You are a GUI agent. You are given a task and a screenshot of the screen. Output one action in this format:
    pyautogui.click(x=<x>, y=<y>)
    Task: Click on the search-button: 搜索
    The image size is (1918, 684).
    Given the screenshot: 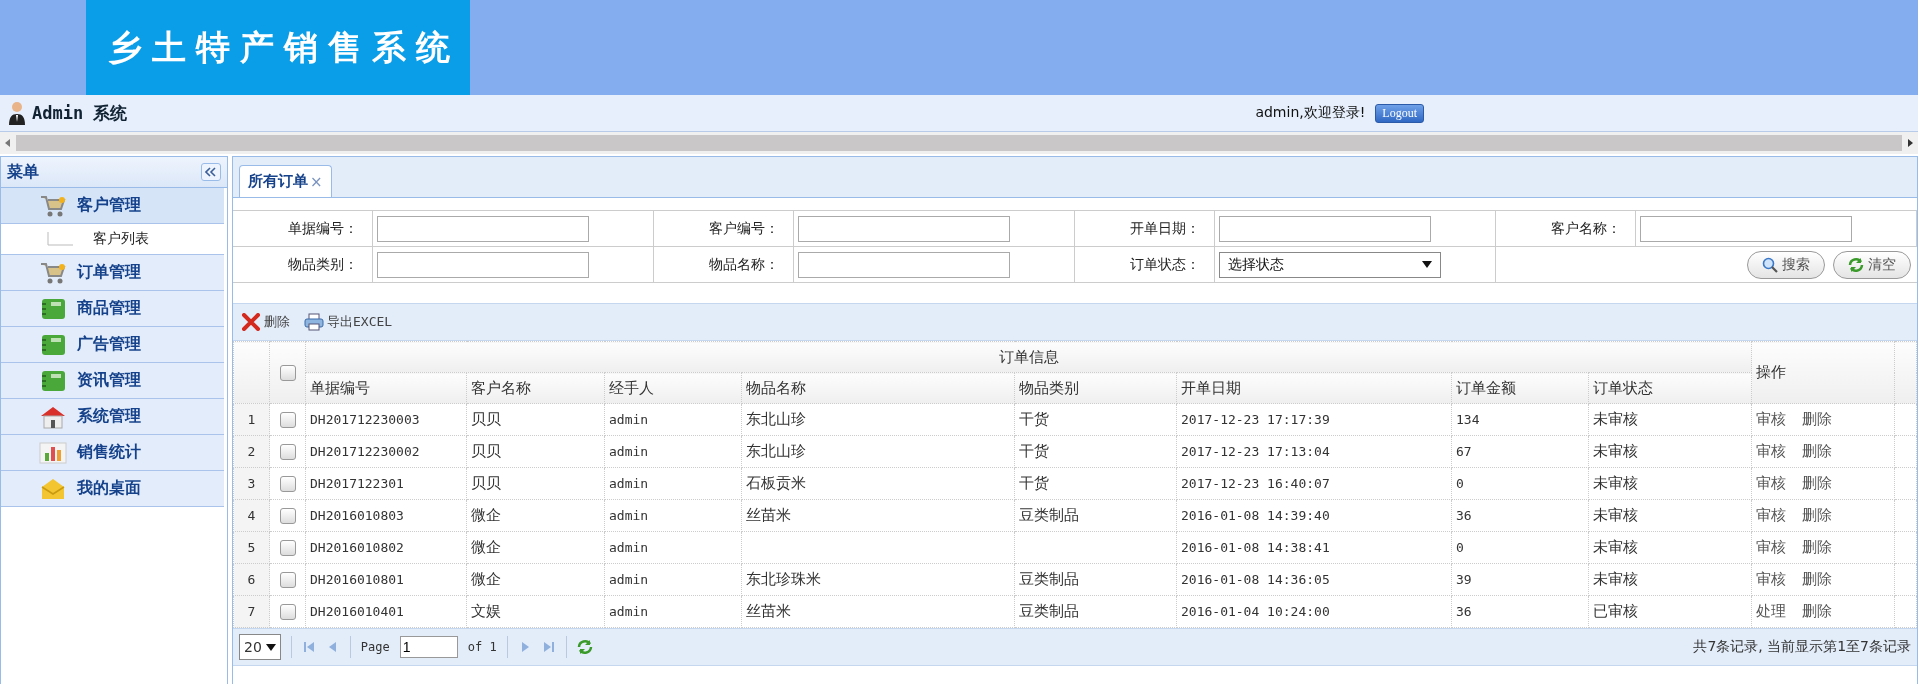 What is the action you would take?
    pyautogui.click(x=1786, y=264)
    